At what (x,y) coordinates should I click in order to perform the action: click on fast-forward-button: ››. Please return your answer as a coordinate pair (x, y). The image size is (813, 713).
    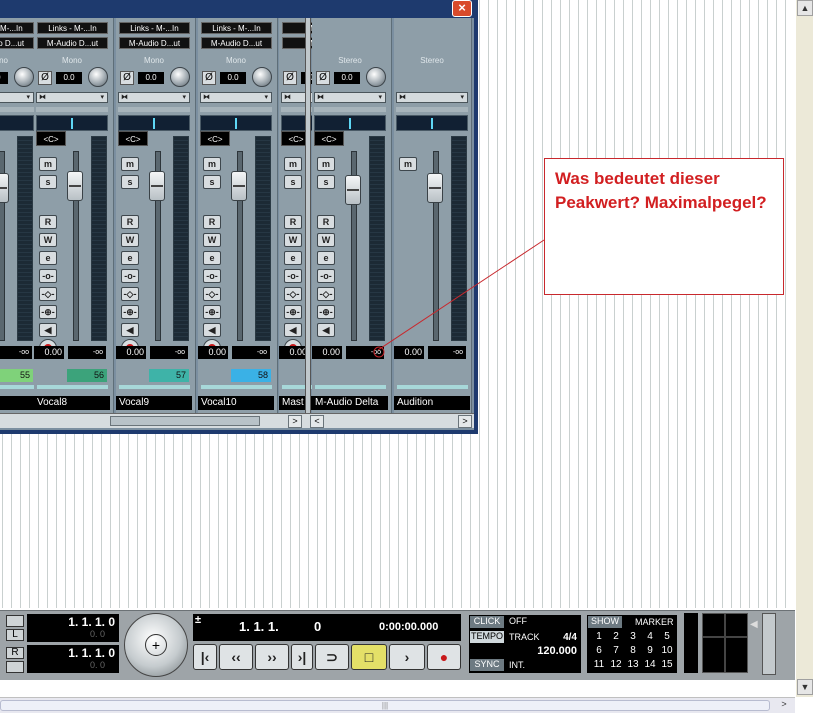
    Looking at the image, I should click on (272, 657).